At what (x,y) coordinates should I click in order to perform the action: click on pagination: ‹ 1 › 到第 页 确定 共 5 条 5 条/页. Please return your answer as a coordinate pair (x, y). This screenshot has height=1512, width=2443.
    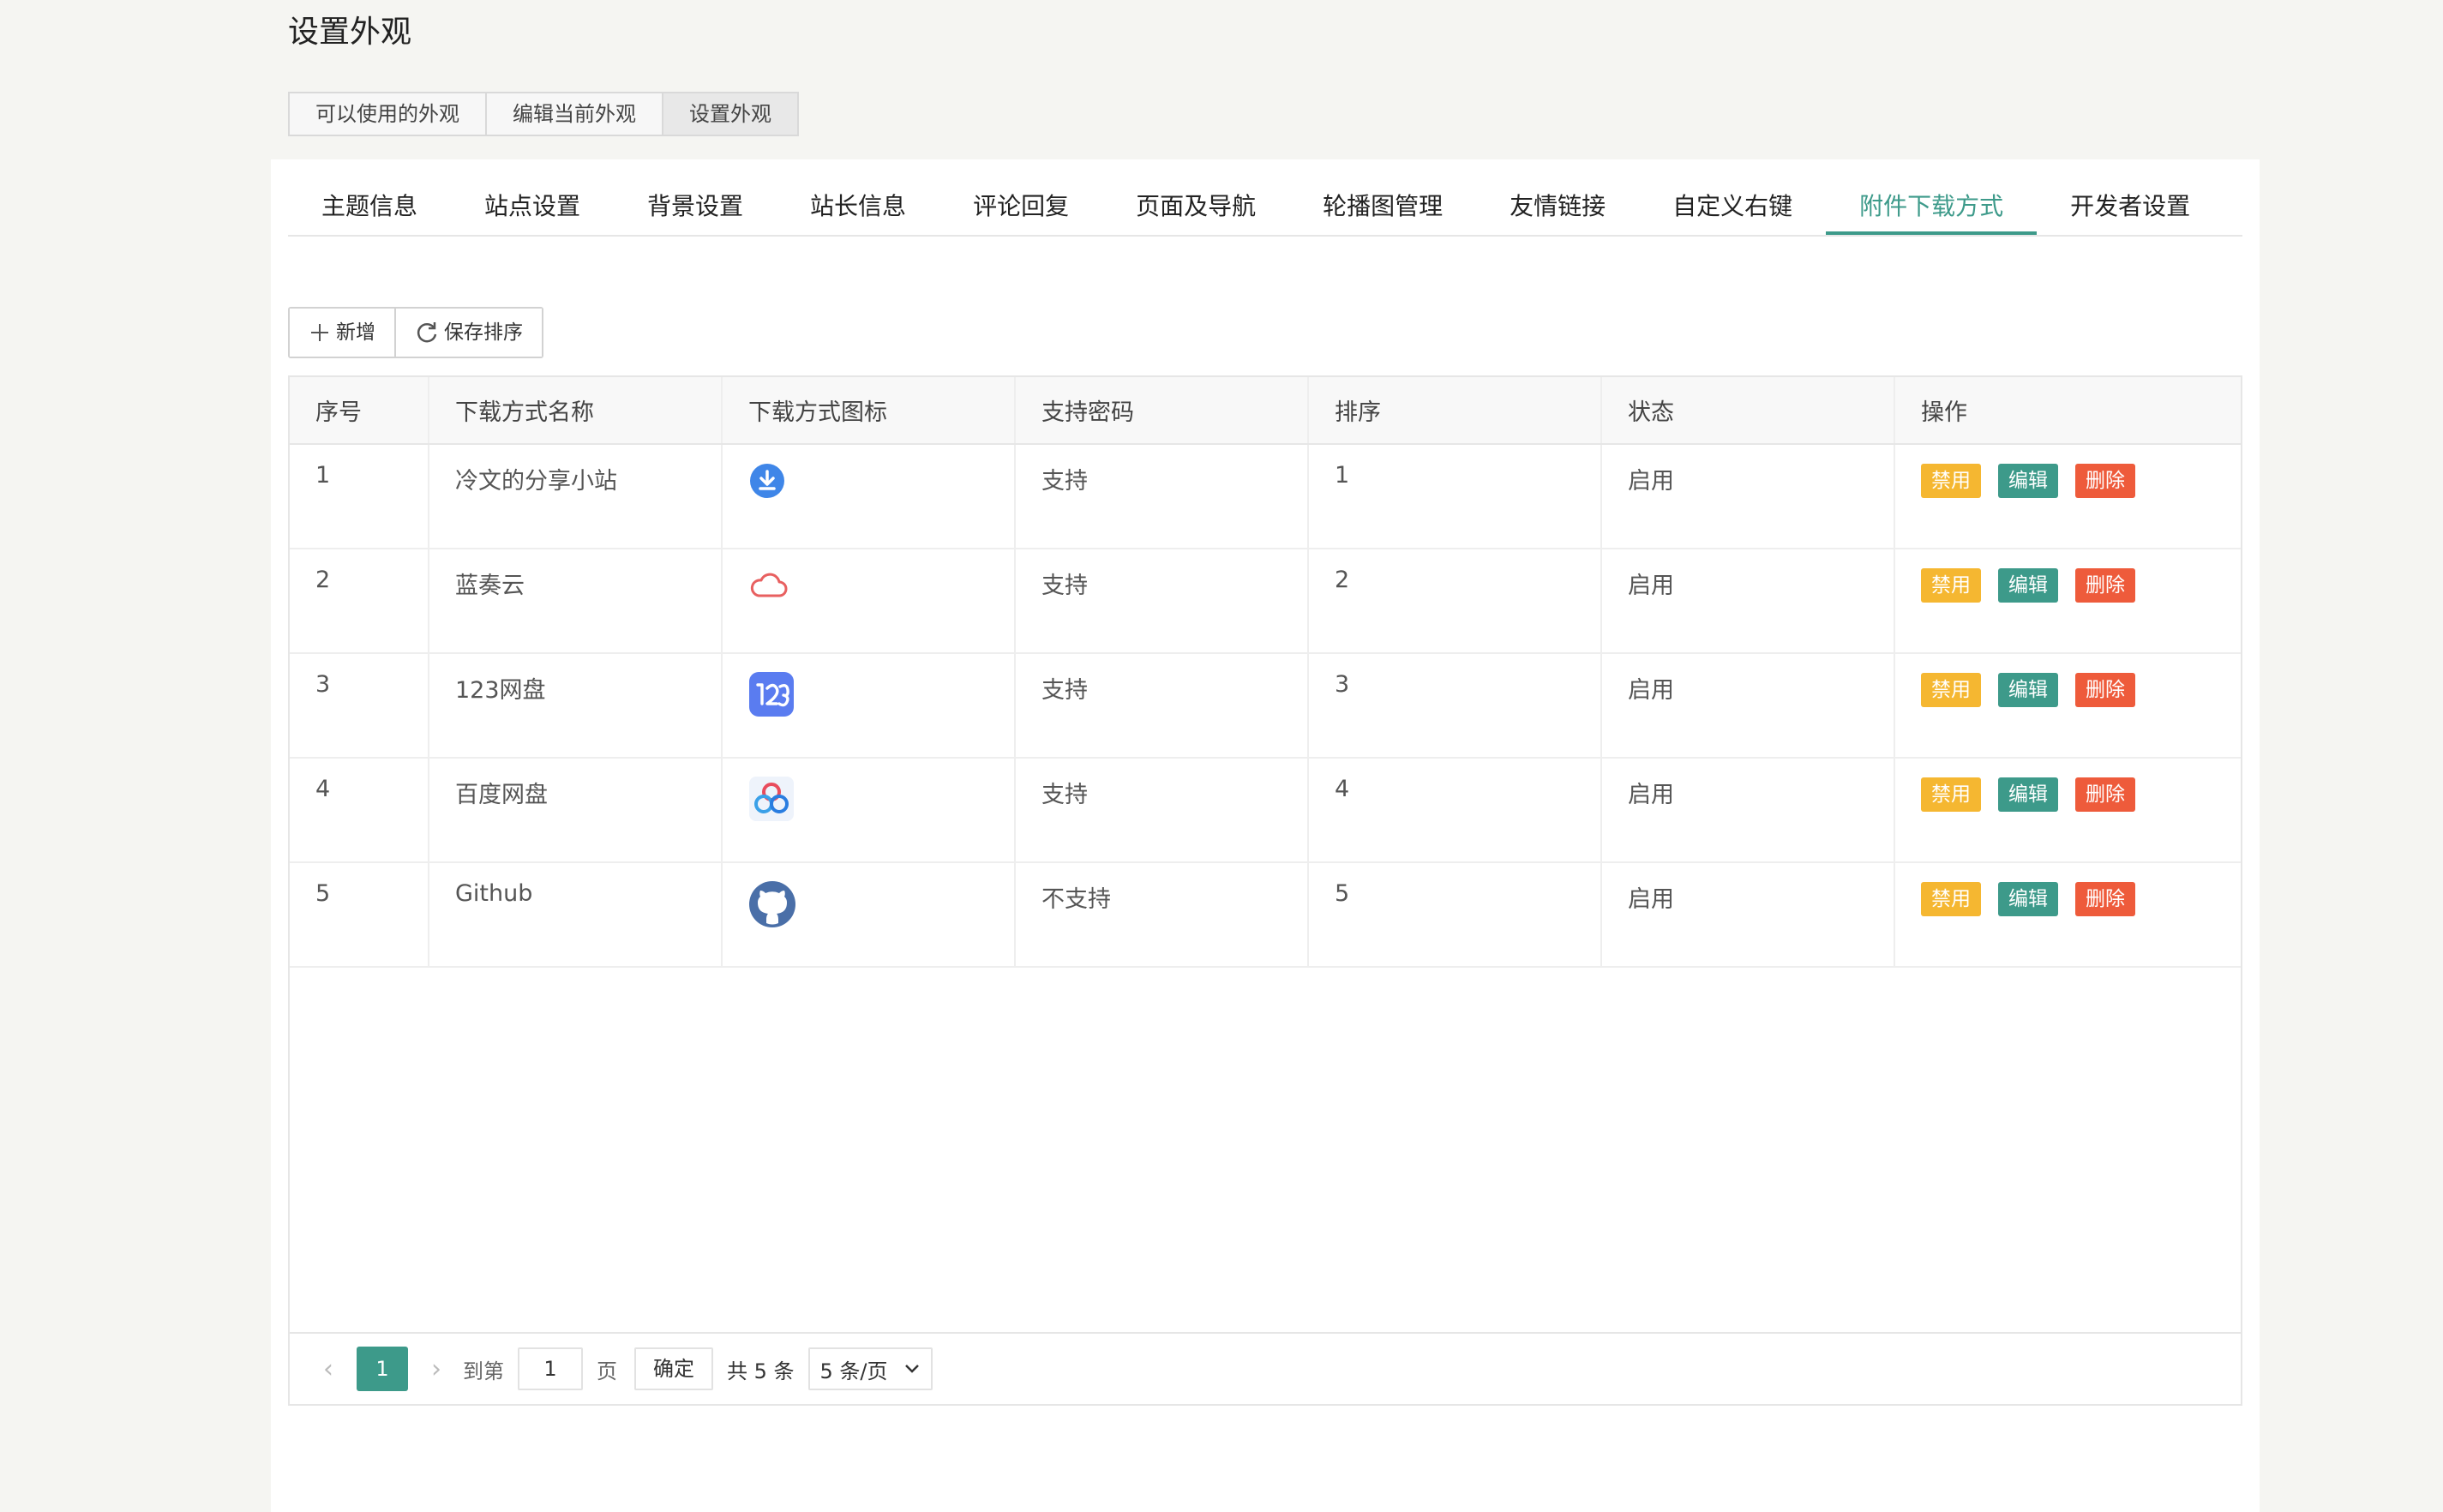
    Looking at the image, I should click on (1265, 1368).